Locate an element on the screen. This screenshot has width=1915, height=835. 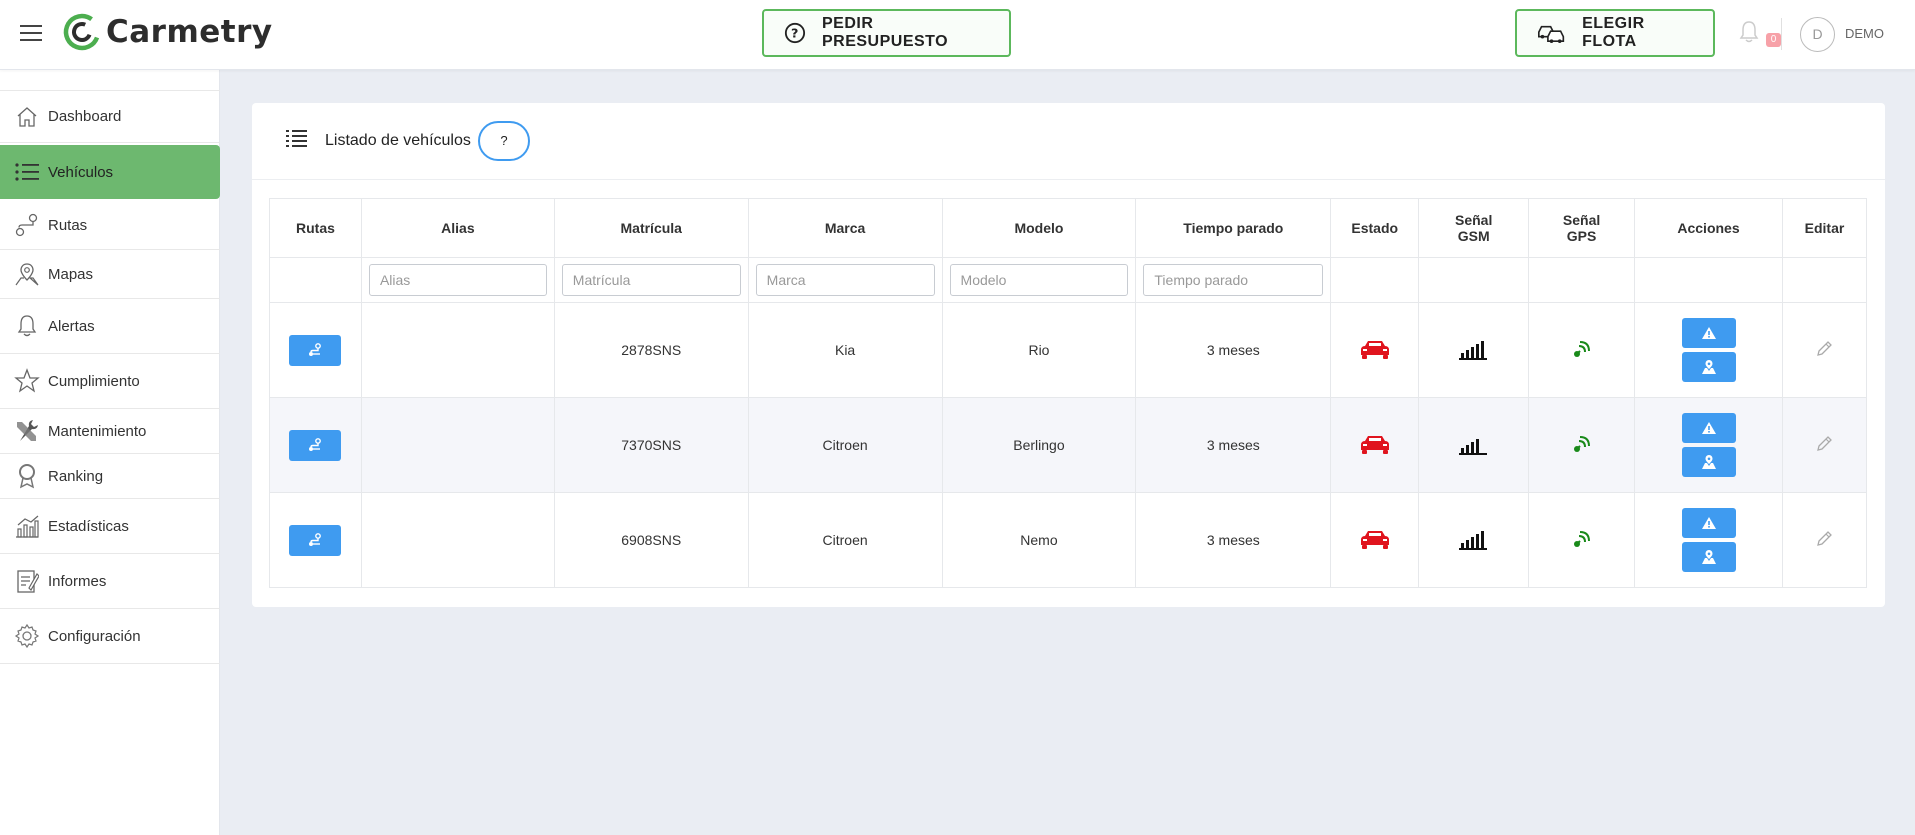
header-tiempo-parado: Tiempo parado is located at coordinates (1233, 228).